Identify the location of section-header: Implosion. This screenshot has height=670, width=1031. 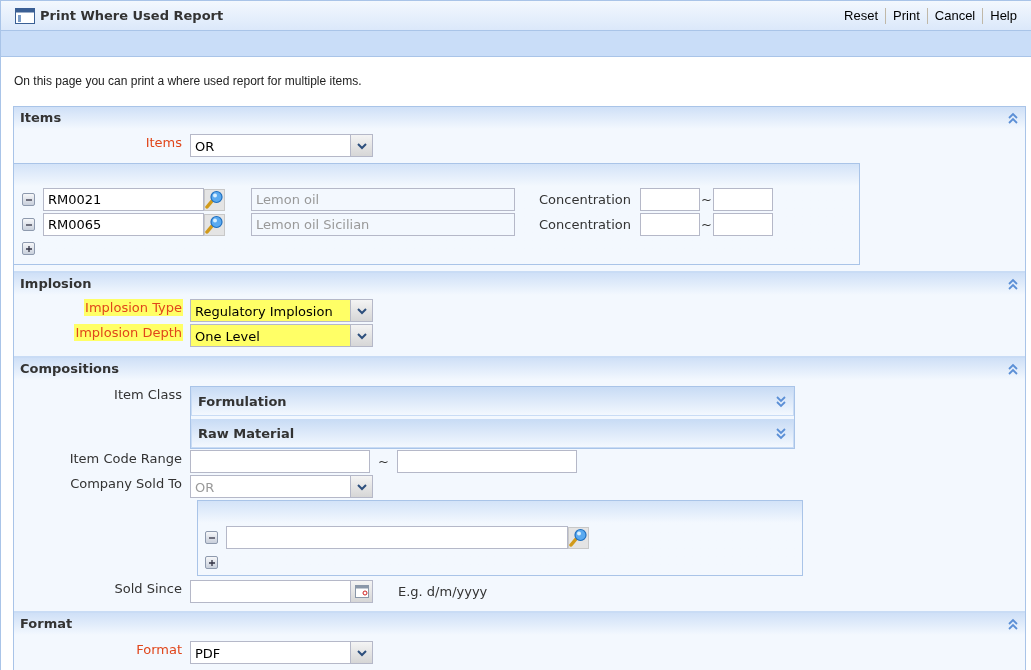
(519, 284).